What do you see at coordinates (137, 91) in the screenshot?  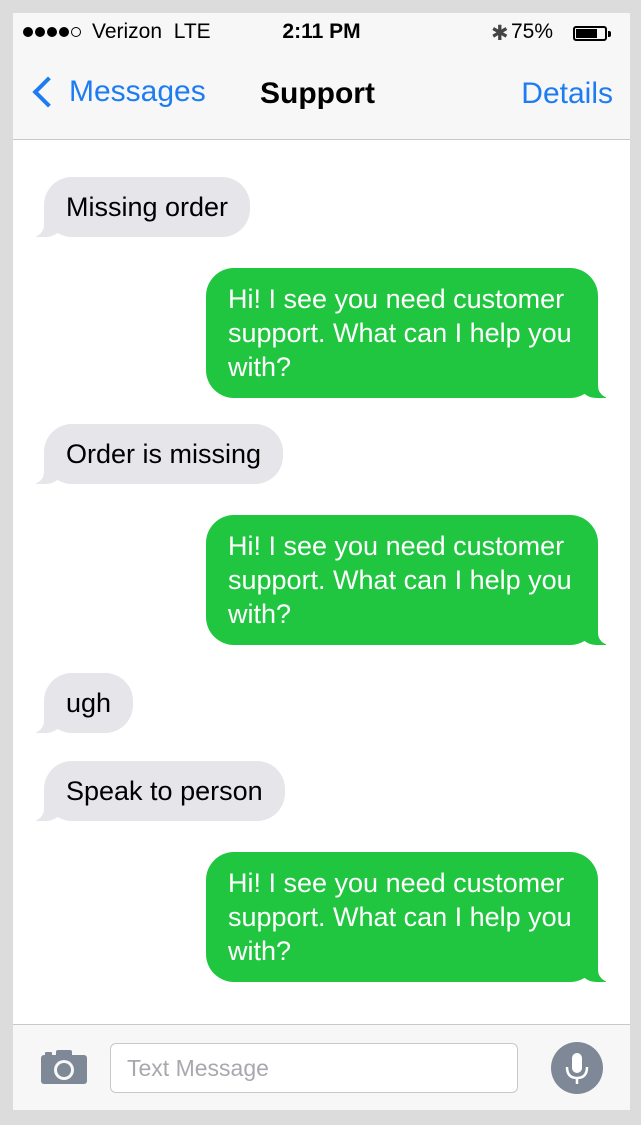 I see `back-button-label: Messages` at bounding box center [137, 91].